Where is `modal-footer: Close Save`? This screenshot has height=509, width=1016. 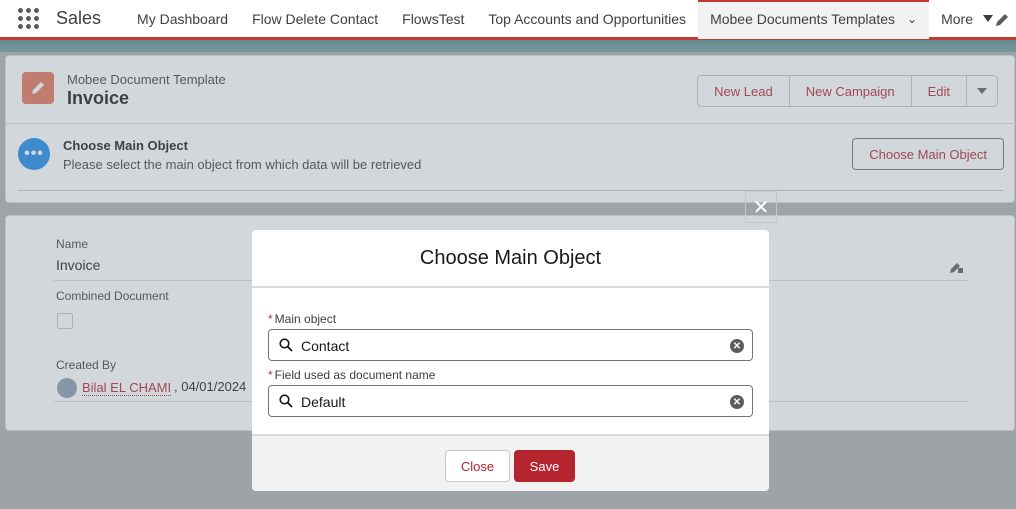 modal-footer: Close Save is located at coordinates (510, 462).